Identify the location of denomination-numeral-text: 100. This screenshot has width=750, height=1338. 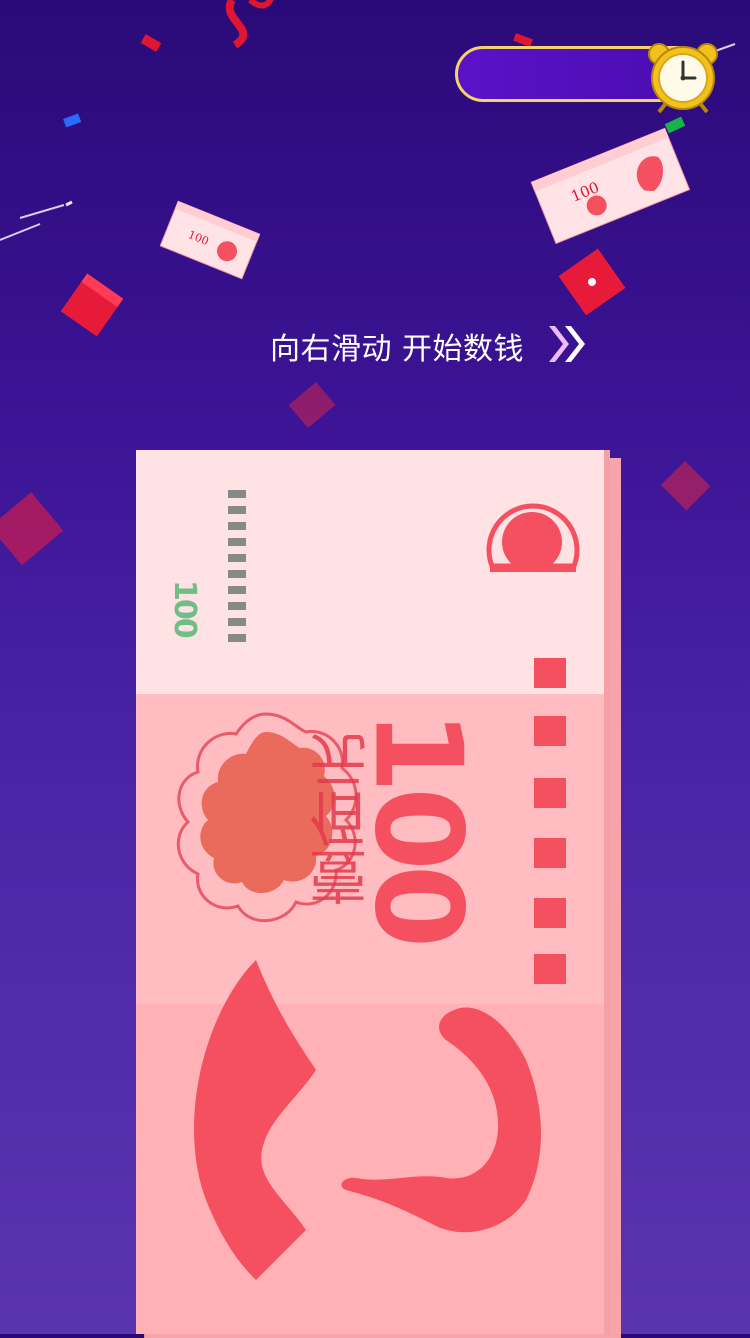
(416, 826).